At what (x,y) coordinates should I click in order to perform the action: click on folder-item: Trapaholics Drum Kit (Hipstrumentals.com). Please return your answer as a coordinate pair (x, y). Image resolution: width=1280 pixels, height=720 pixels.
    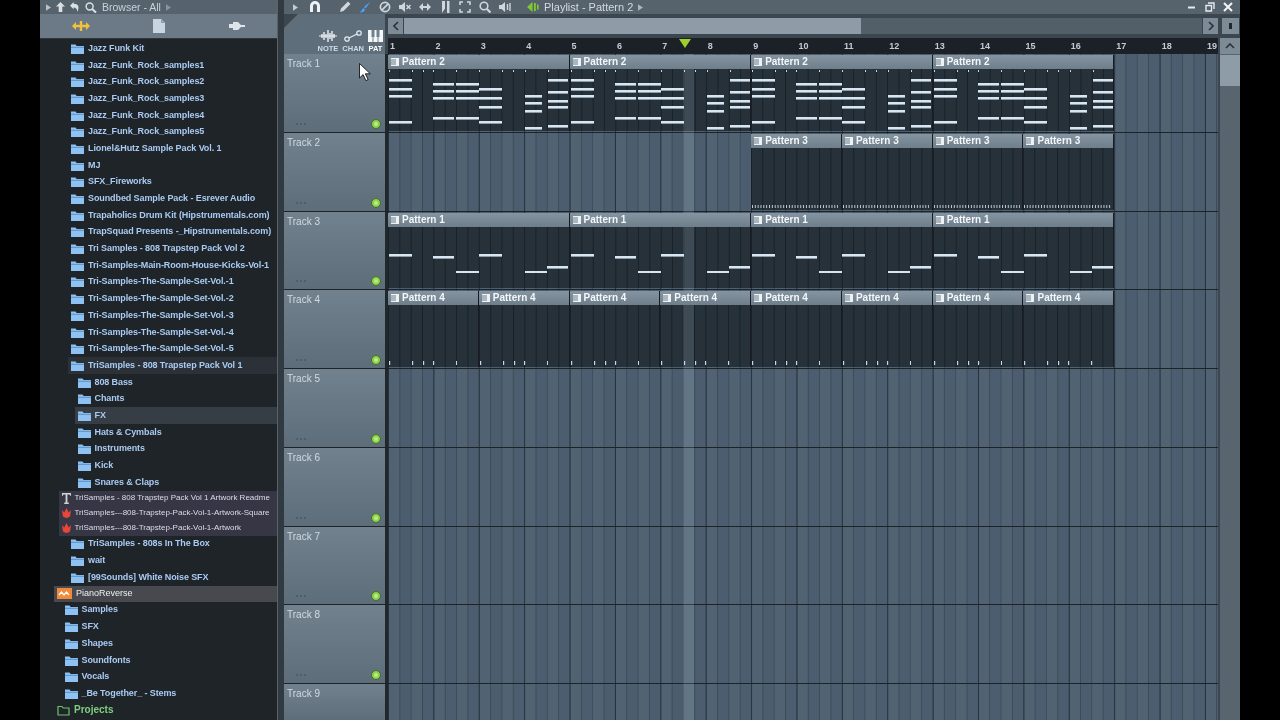
    Looking at the image, I should click on (170, 215).